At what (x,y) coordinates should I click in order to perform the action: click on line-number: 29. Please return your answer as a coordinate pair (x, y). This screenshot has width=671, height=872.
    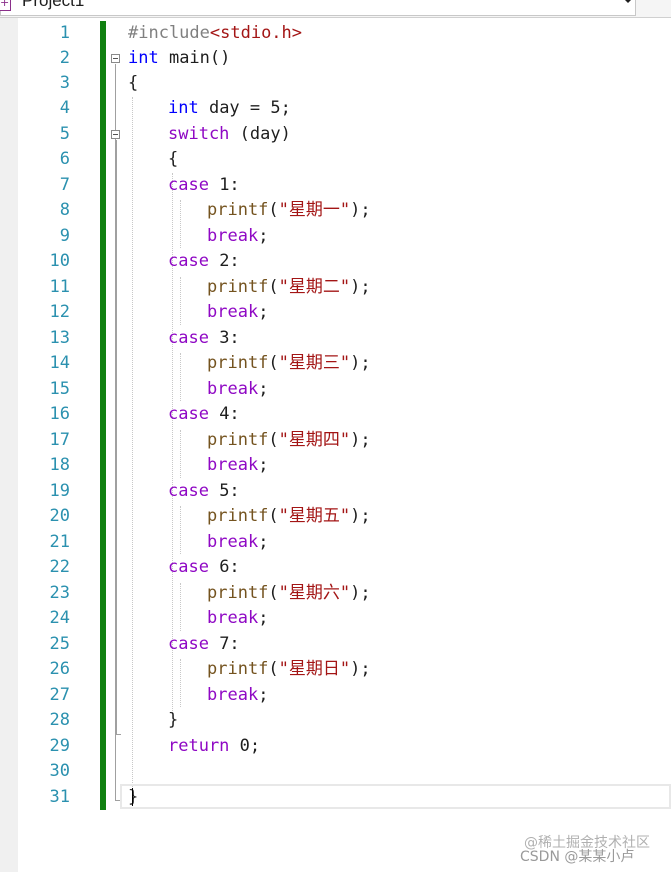
    Looking at the image, I should click on (59, 746).